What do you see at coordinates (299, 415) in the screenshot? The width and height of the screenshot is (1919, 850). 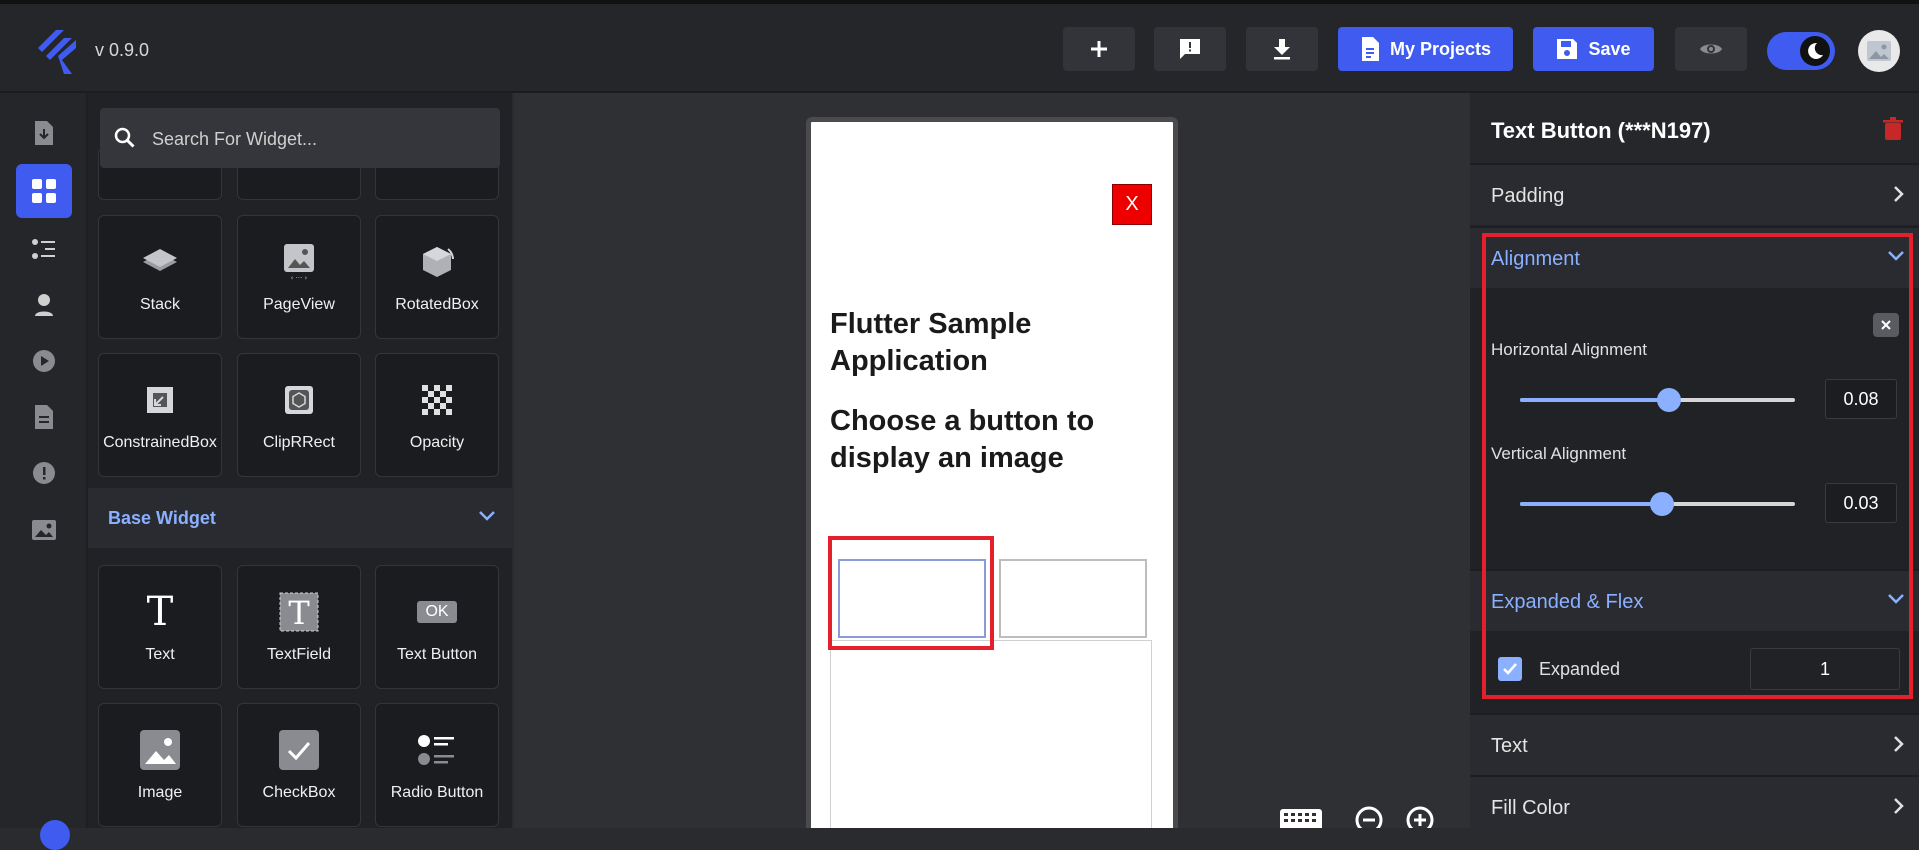 I see `widget-tile-cliprrect: ClipRRect` at bounding box center [299, 415].